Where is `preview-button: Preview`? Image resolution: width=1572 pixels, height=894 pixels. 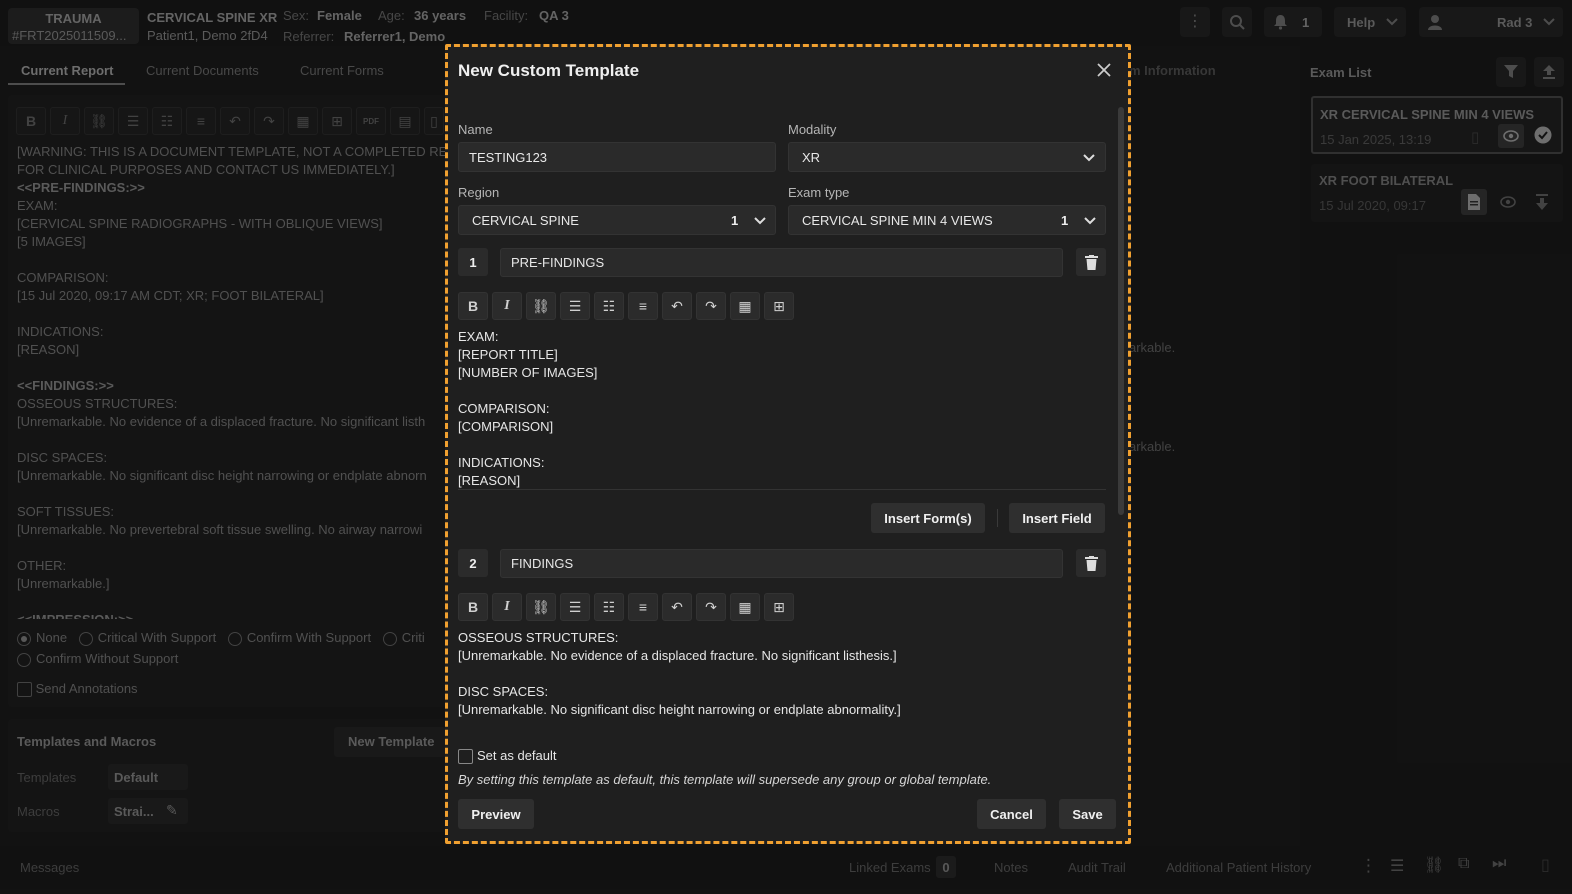 preview-button: Preview is located at coordinates (496, 814).